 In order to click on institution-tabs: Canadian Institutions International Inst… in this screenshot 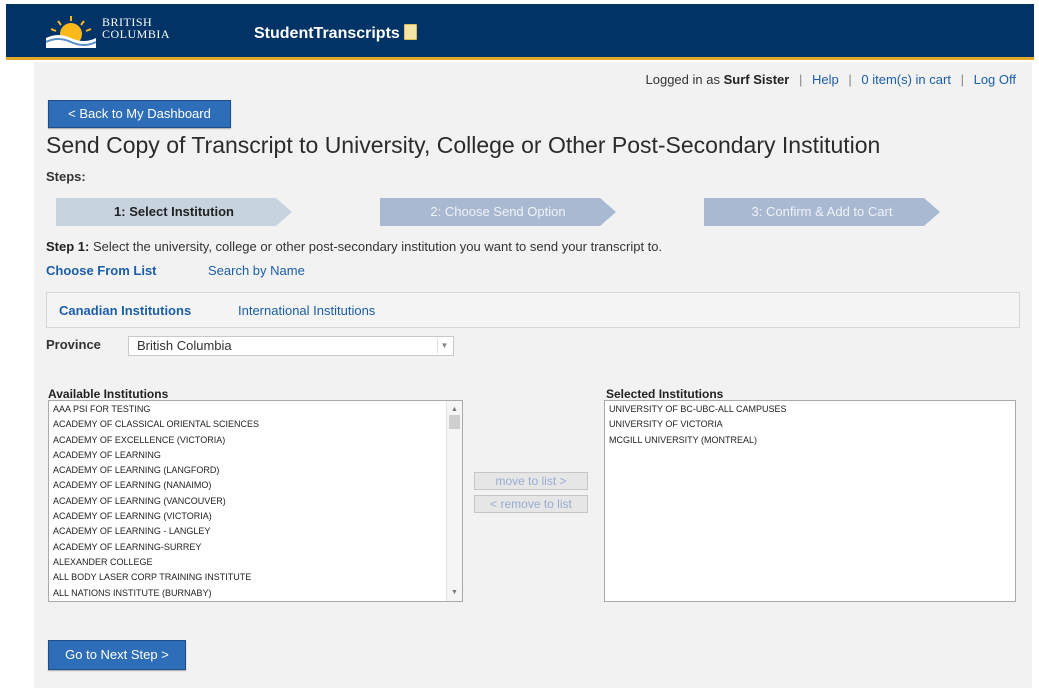, I will do `click(533, 310)`.